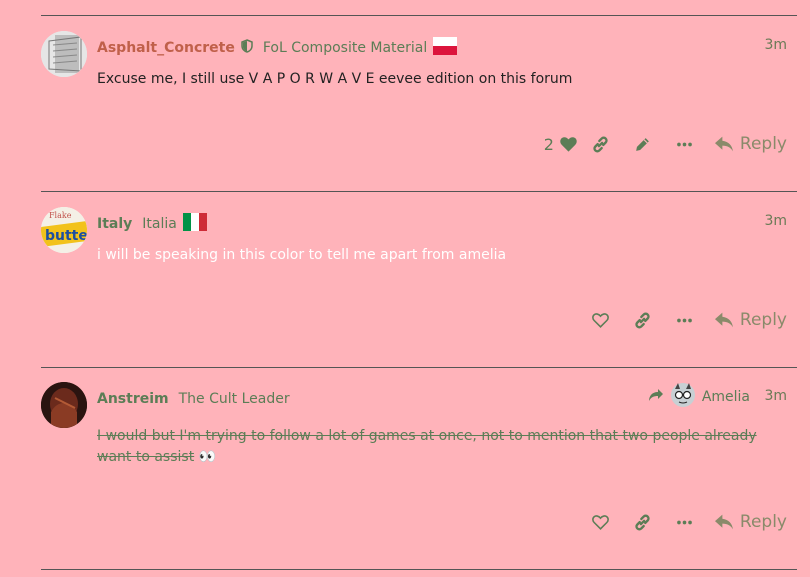  What do you see at coordinates (114, 224) in the screenshot?
I see `username: Italy` at bounding box center [114, 224].